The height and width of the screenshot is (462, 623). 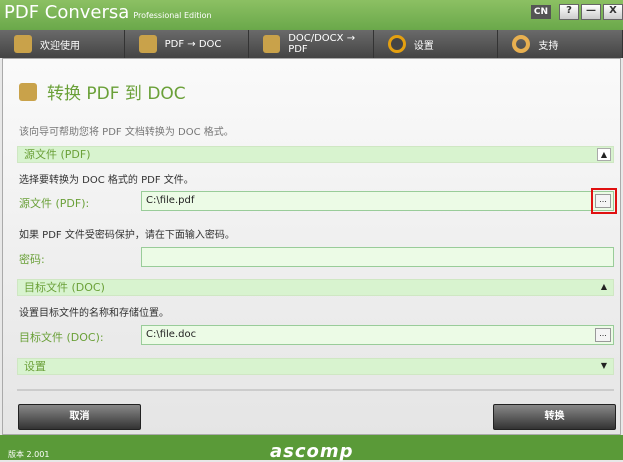 What do you see at coordinates (436, 44) in the screenshot?
I see `tab-settings: 设置` at bounding box center [436, 44].